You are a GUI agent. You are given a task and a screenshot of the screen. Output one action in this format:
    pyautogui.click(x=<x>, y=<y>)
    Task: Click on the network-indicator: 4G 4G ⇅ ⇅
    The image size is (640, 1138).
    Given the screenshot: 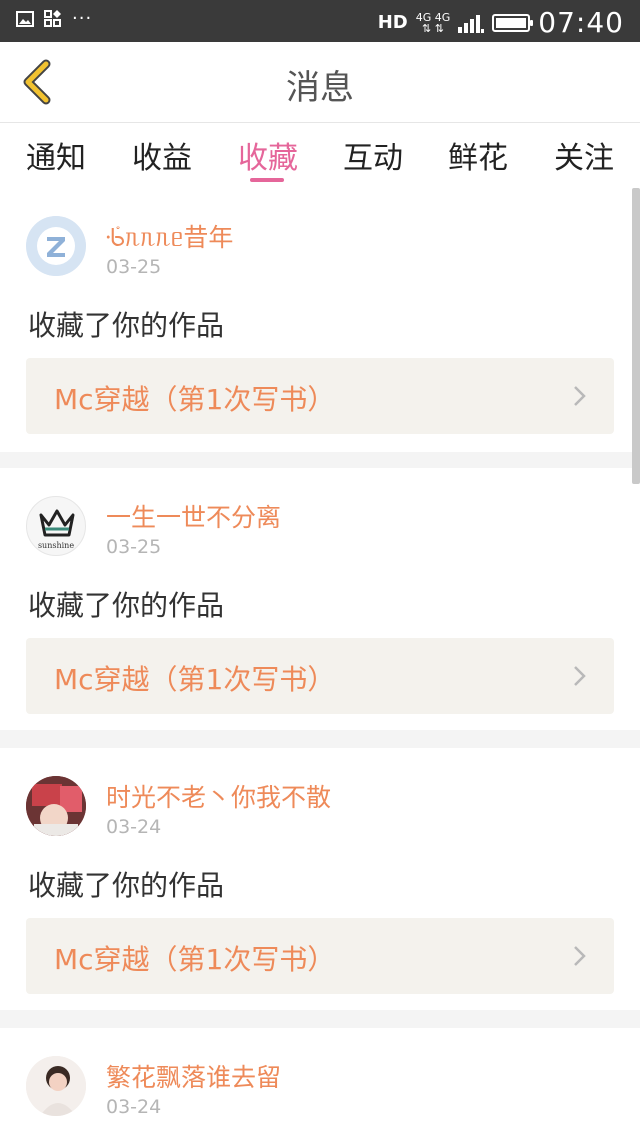 What is the action you would take?
    pyautogui.click(x=433, y=23)
    